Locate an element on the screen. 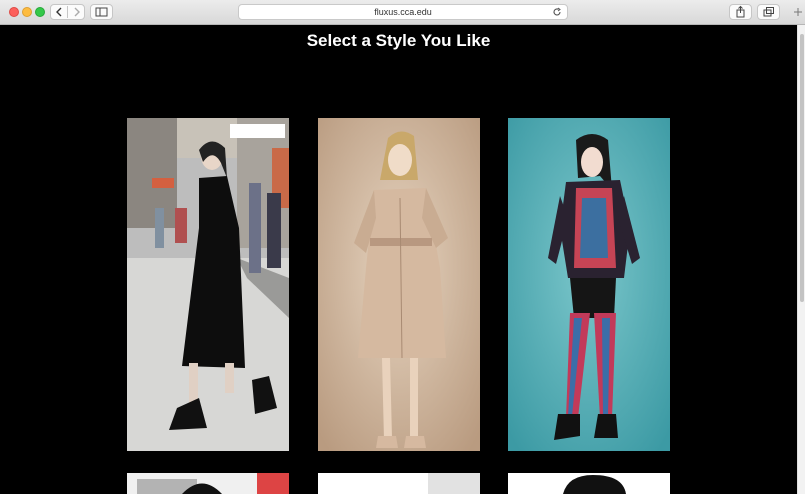  sidebar-icon is located at coordinates (101, 12).